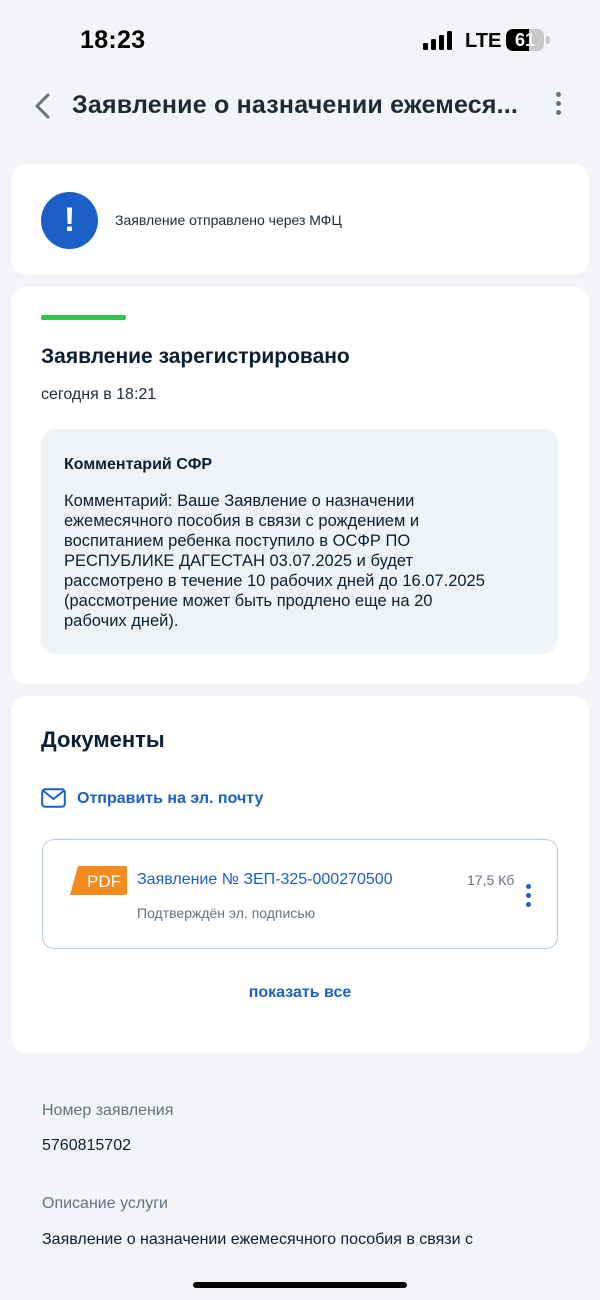 The height and width of the screenshot is (1300, 600). I want to click on status-time: 18:23, so click(113, 40).